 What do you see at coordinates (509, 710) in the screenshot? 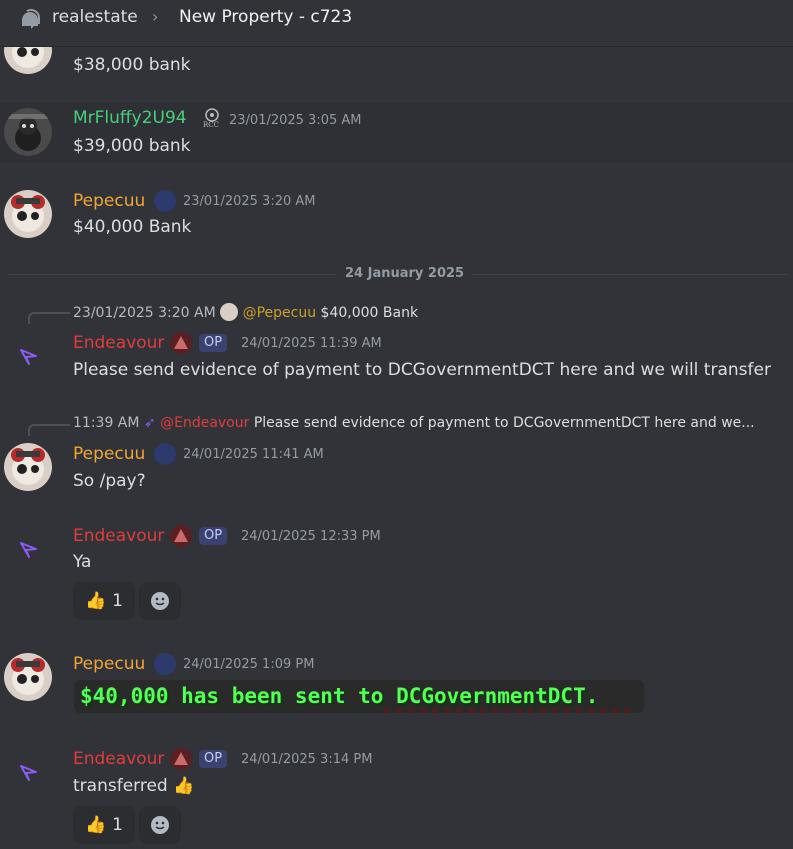
I see `image-artifact` at bounding box center [509, 710].